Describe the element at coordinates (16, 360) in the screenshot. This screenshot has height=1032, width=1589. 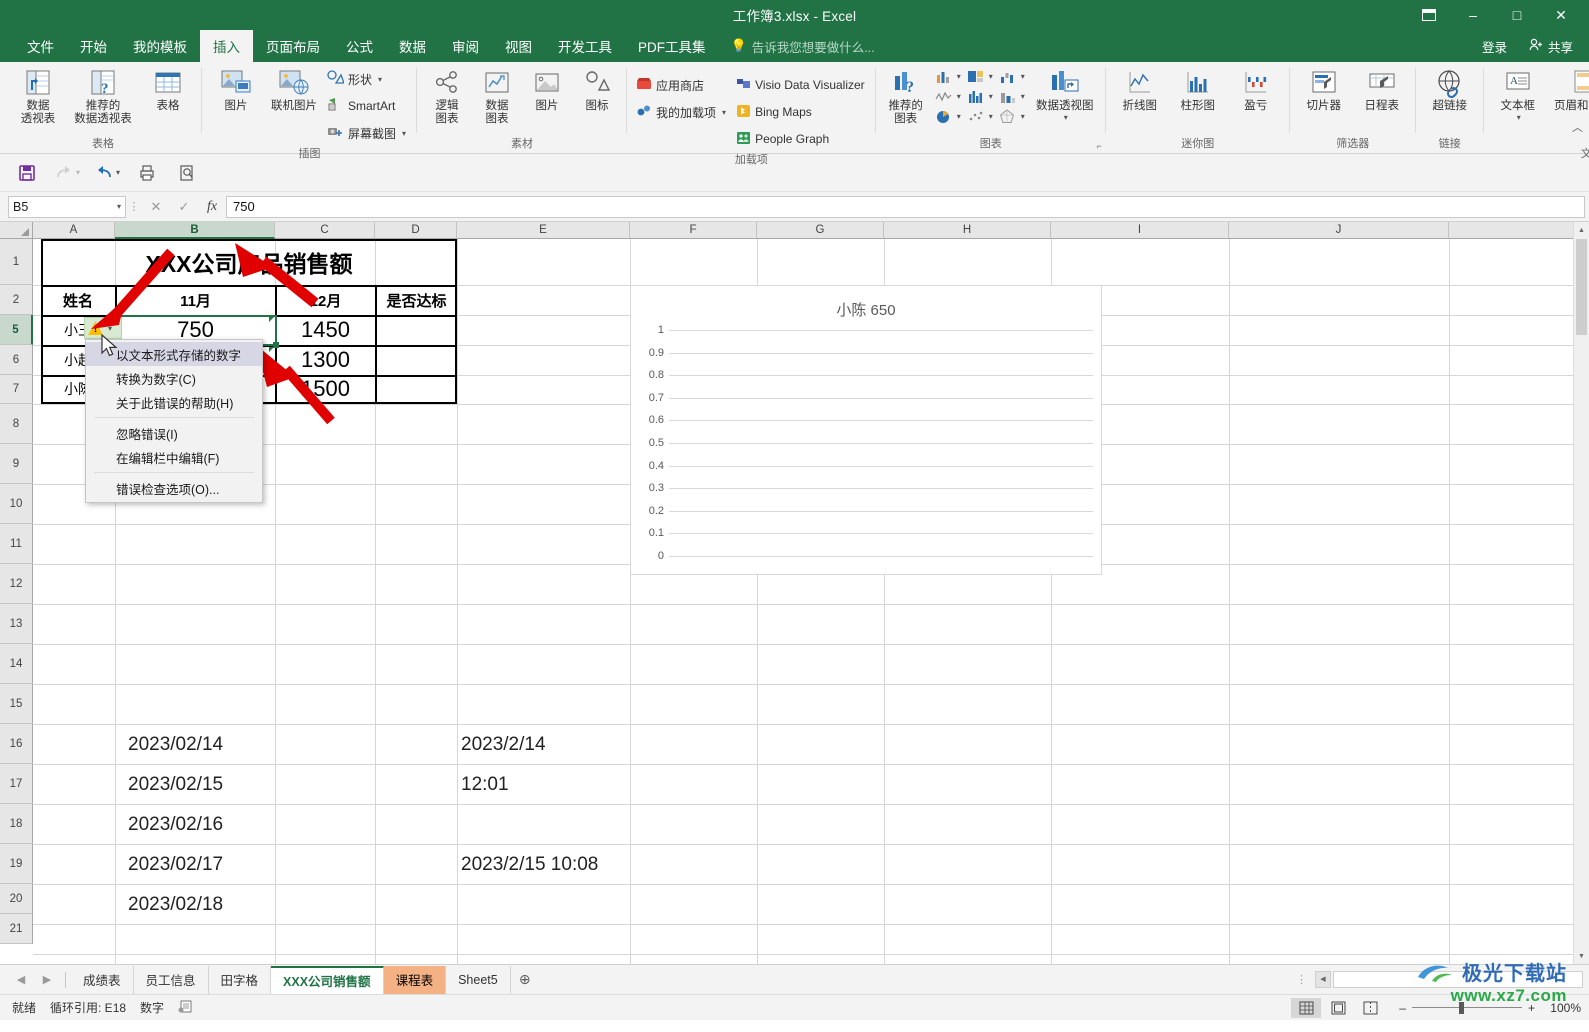
I see `row-header-6: 6` at that location.